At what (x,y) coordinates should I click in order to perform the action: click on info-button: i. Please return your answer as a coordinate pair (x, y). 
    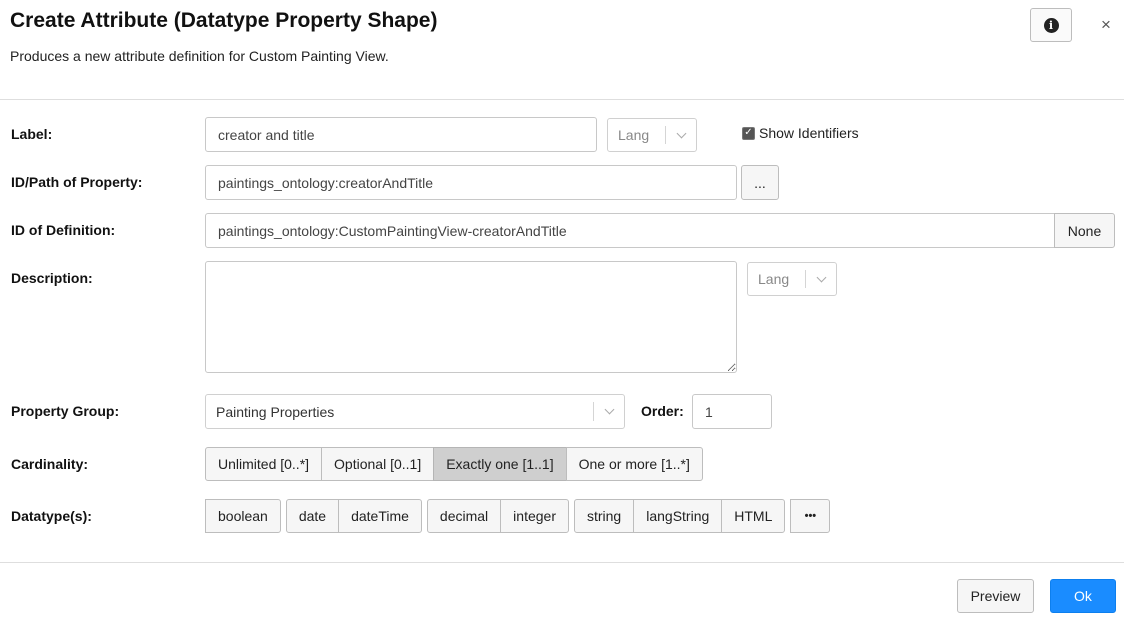
    Looking at the image, I should click on (1051, 25).